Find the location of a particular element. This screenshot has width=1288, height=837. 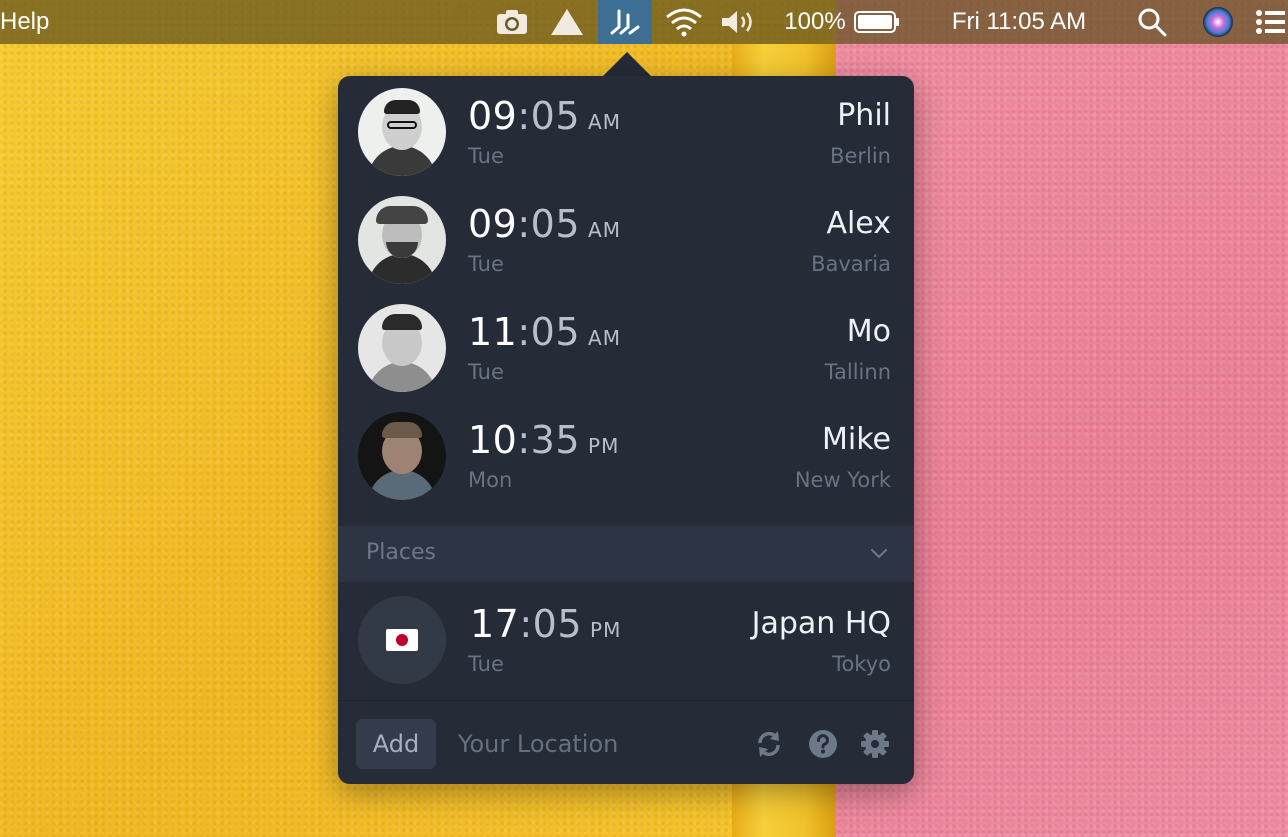

place-day: Tue is located at coordinates (486, 664).